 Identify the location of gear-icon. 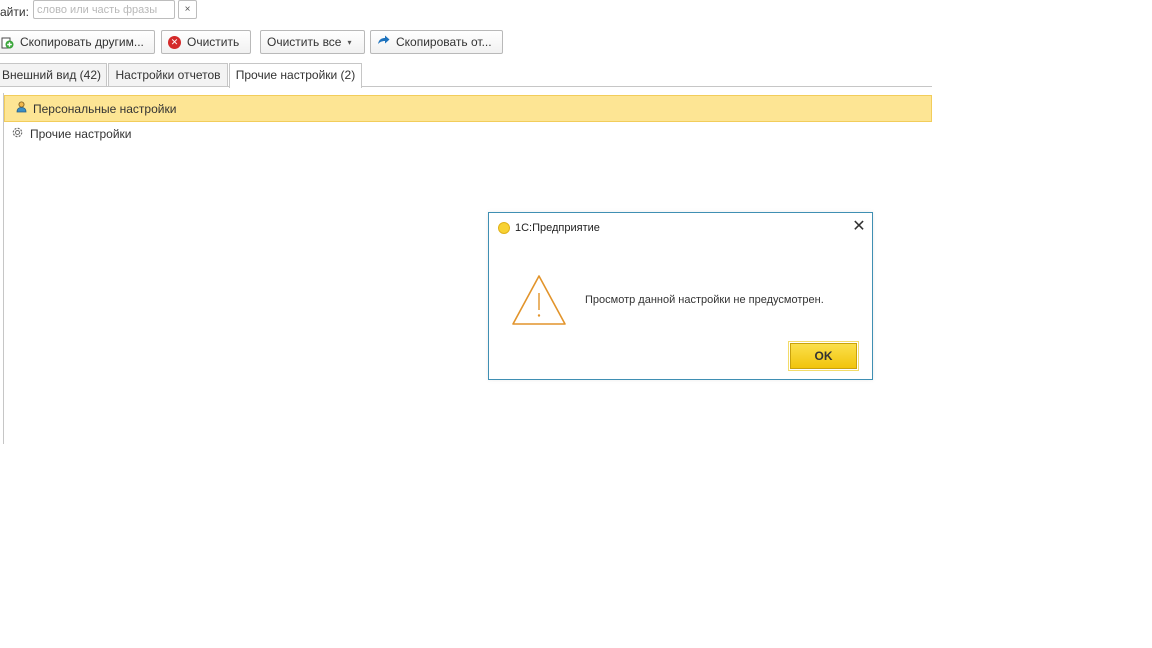
(17, 134).